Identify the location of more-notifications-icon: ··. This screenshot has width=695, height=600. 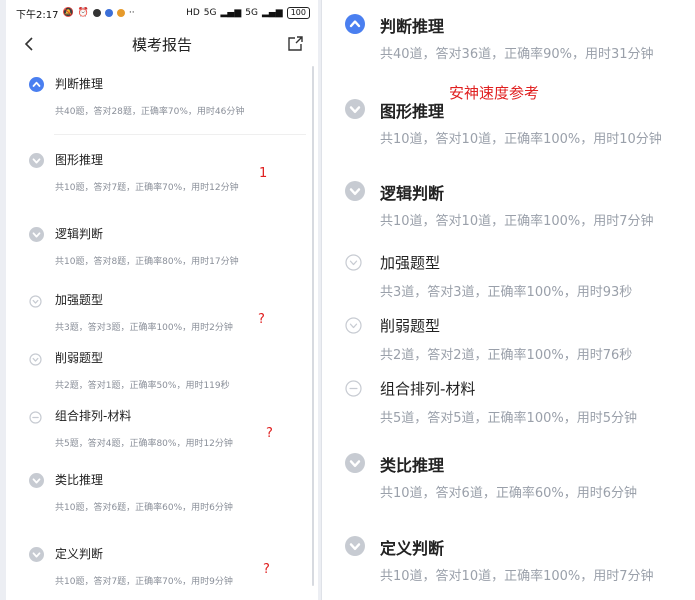
(131, 13).